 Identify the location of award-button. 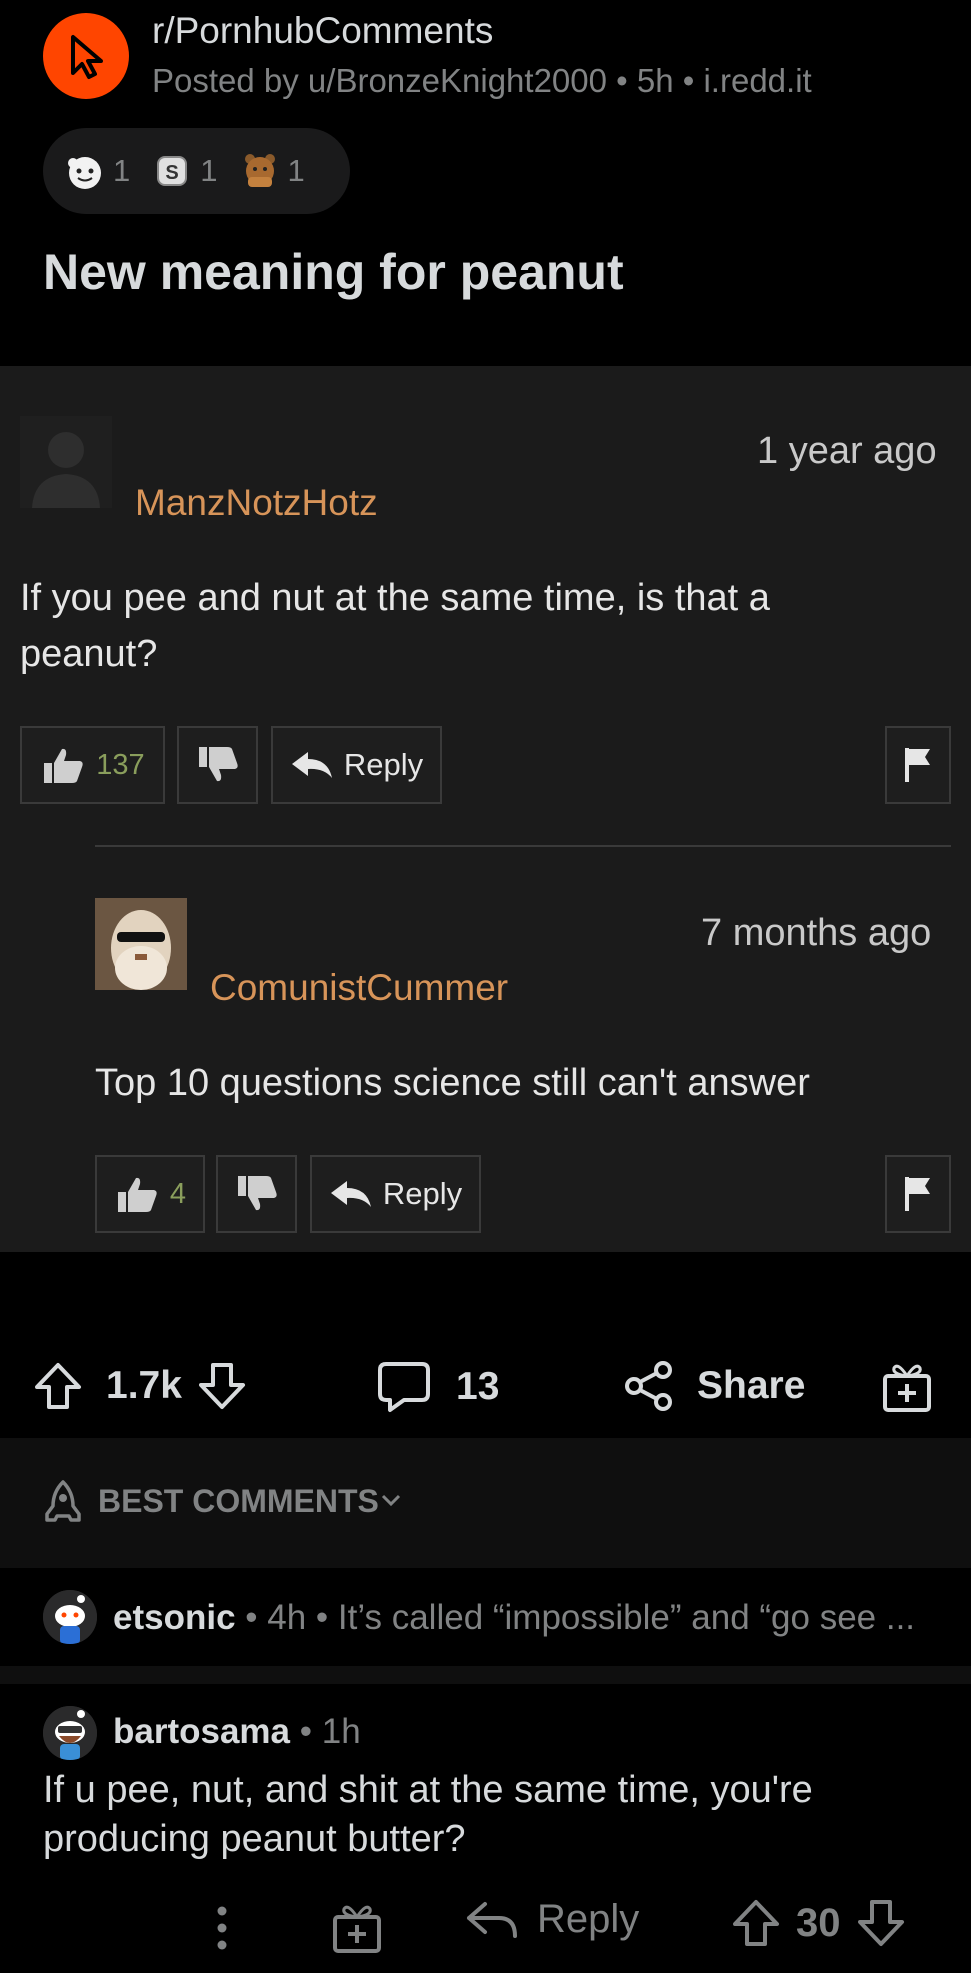
(907, 1387).